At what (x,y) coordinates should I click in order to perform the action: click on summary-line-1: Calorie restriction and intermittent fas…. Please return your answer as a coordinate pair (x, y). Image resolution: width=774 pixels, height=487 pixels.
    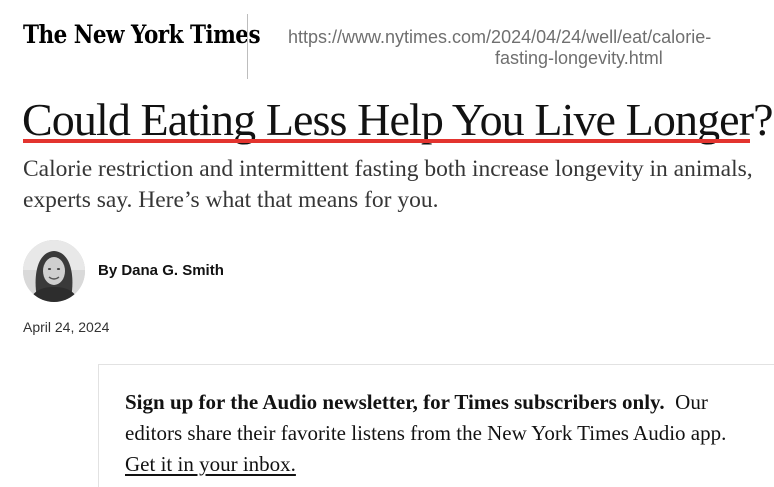
    Looking at the image, I should click on (388, 169).